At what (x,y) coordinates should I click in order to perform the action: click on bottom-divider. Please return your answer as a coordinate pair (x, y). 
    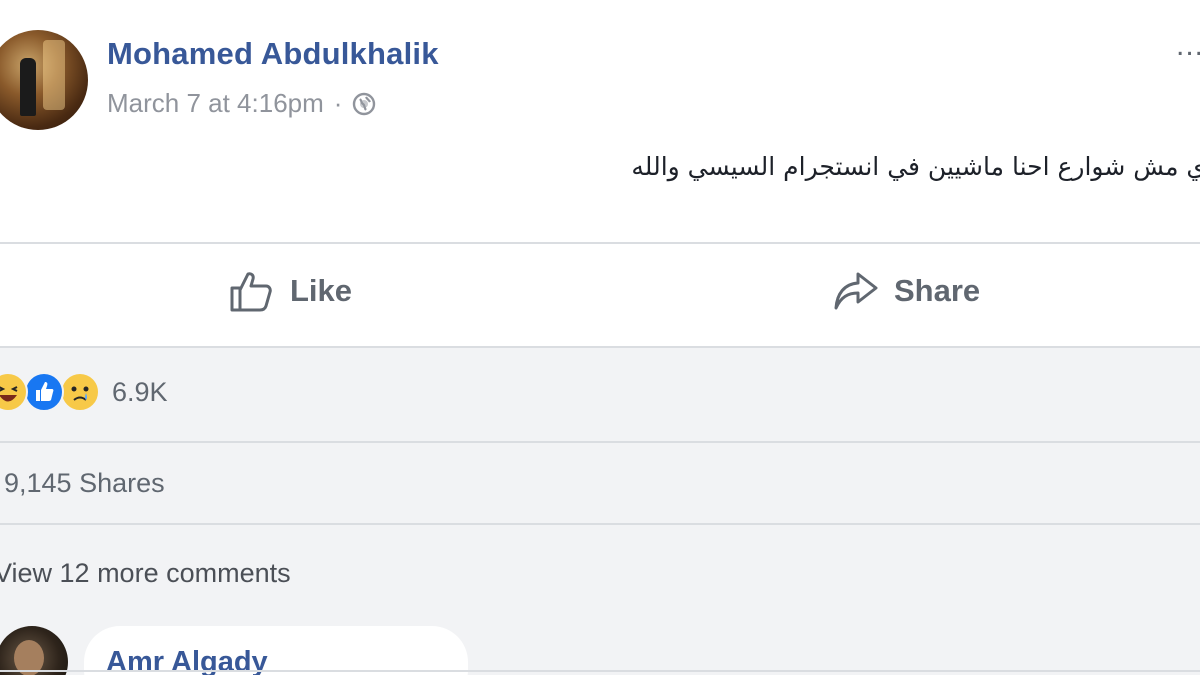
    Looking at the image, I should click on (600, 671).